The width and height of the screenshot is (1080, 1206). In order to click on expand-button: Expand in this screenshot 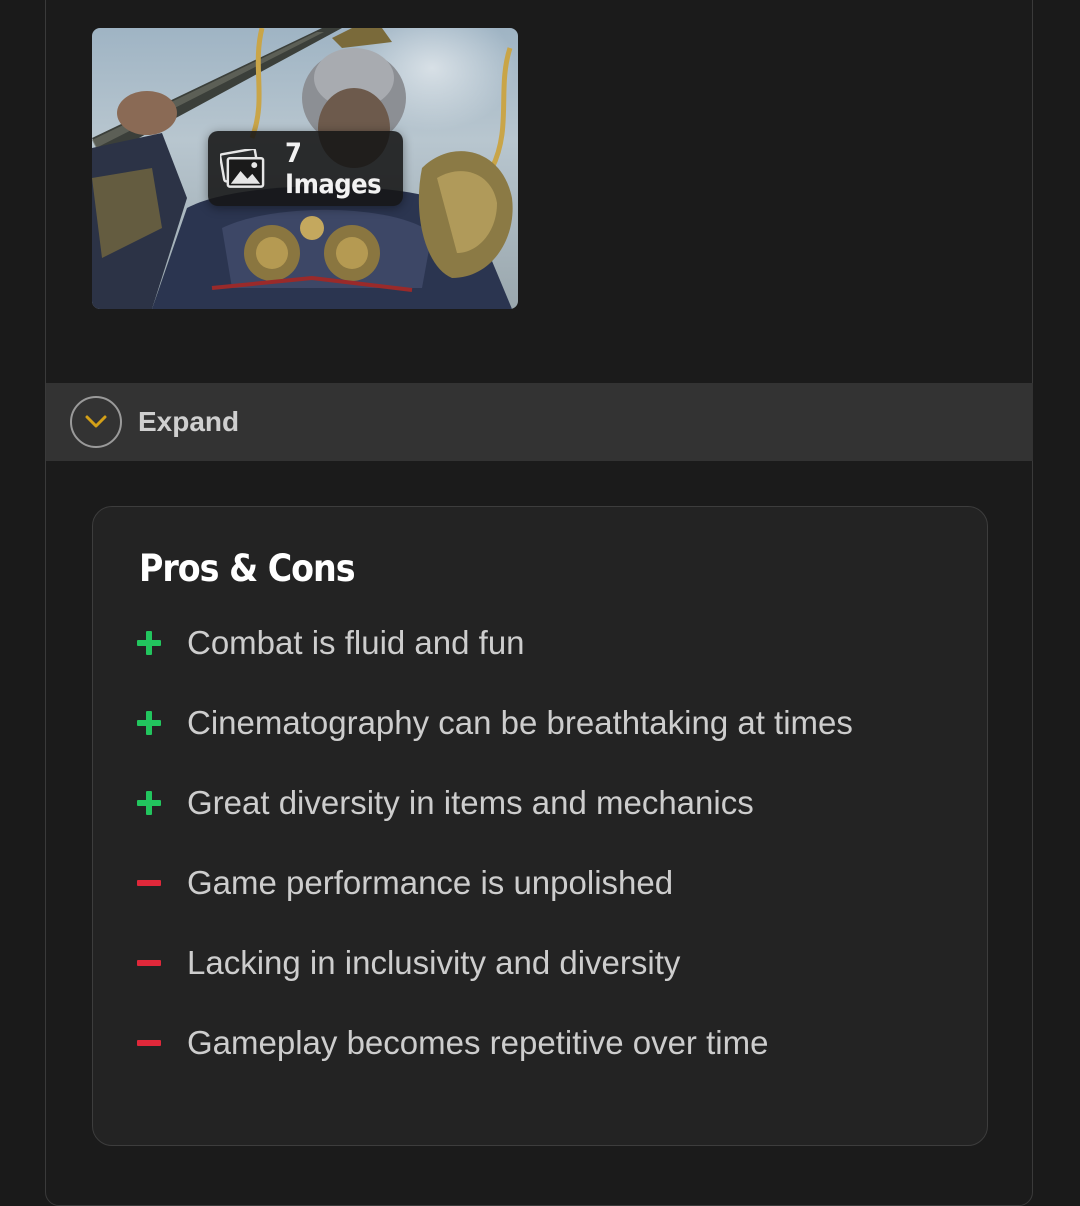, I will do `click(539, 422)`.